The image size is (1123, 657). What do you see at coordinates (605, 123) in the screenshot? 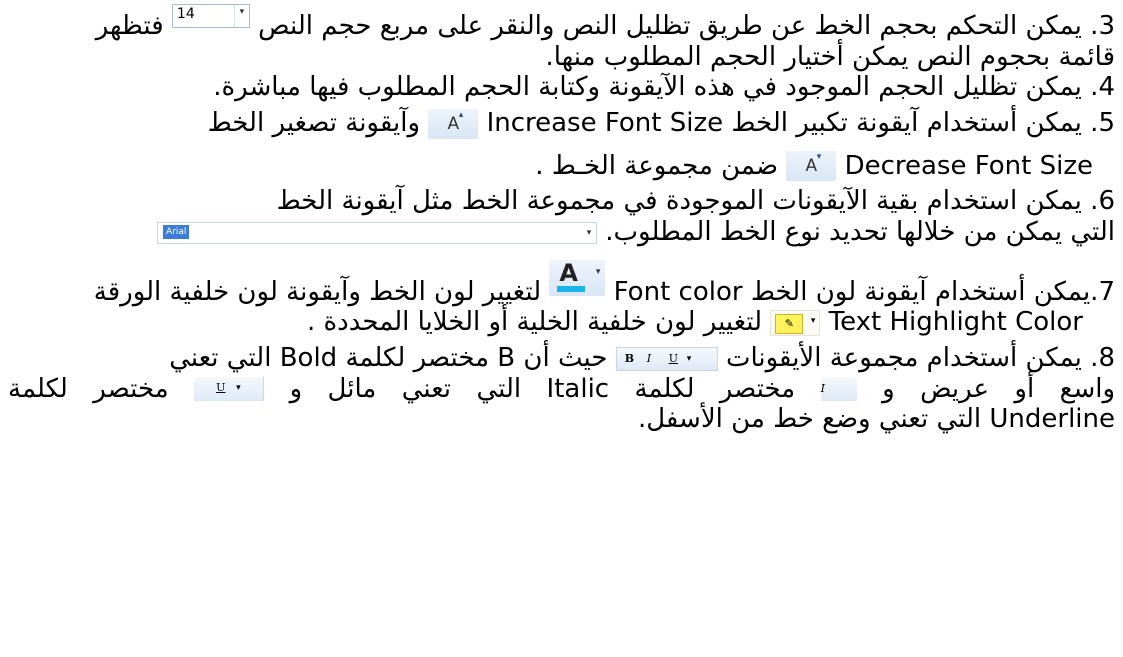
I see `increase-font-size-term: Increase Font Size` at bounding box center [605, 123].